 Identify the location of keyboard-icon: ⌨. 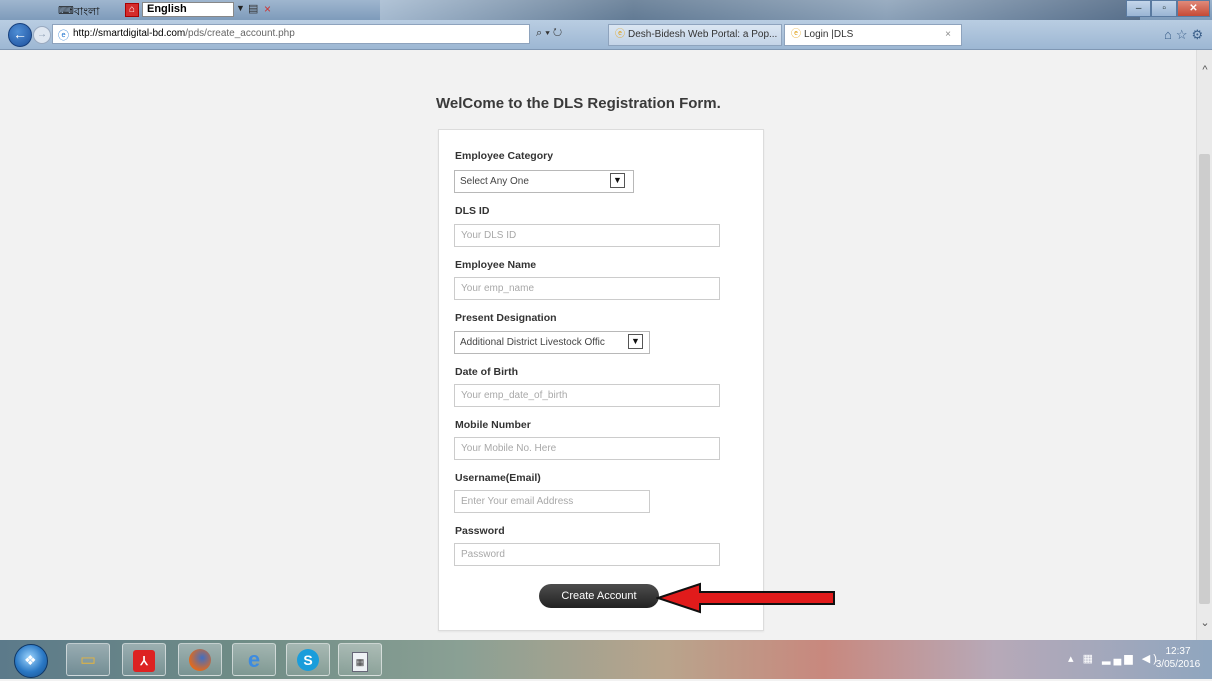
(66, 10).